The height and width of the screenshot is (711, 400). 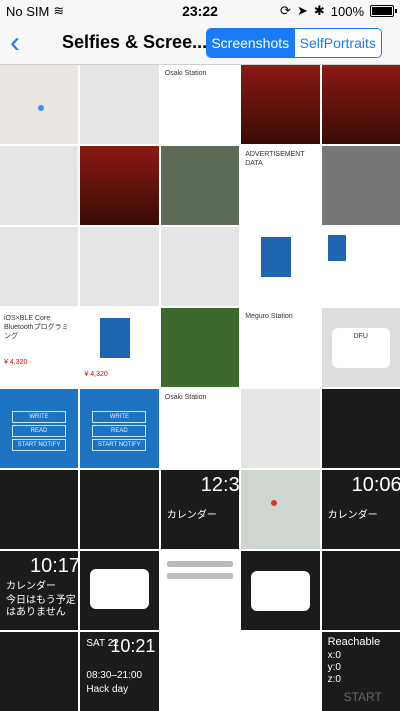 I want to click on thumbnail-watch-calendar: 12:36 カレンダー, so click(x=200, y=509).